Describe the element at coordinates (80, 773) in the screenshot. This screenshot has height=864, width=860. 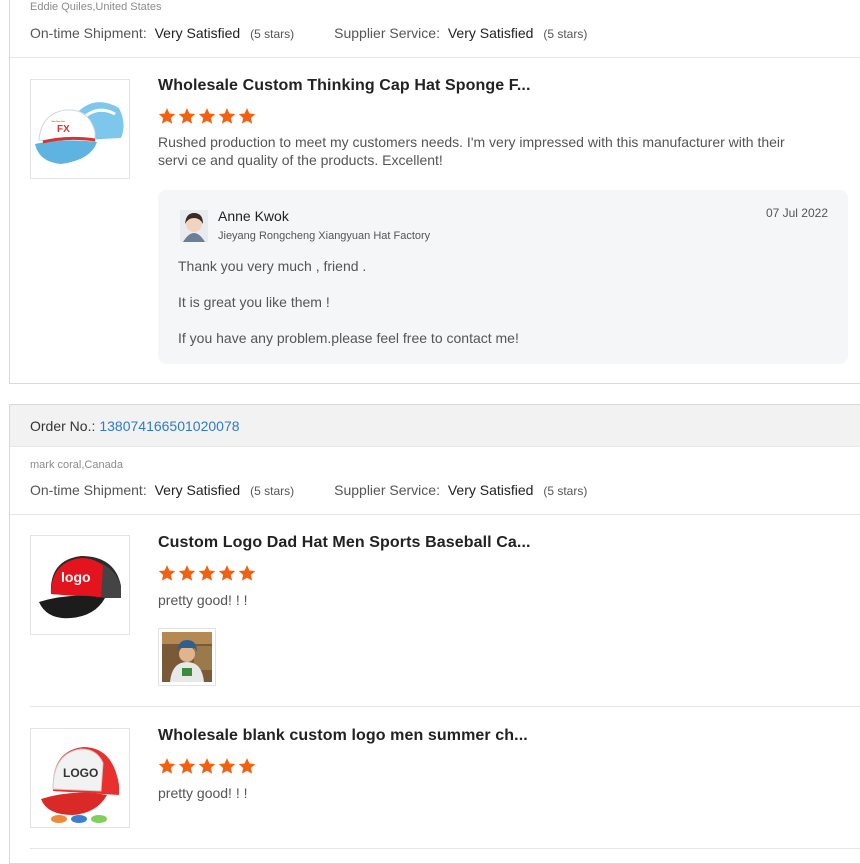
I see `svg-text: LOGO` at that location.